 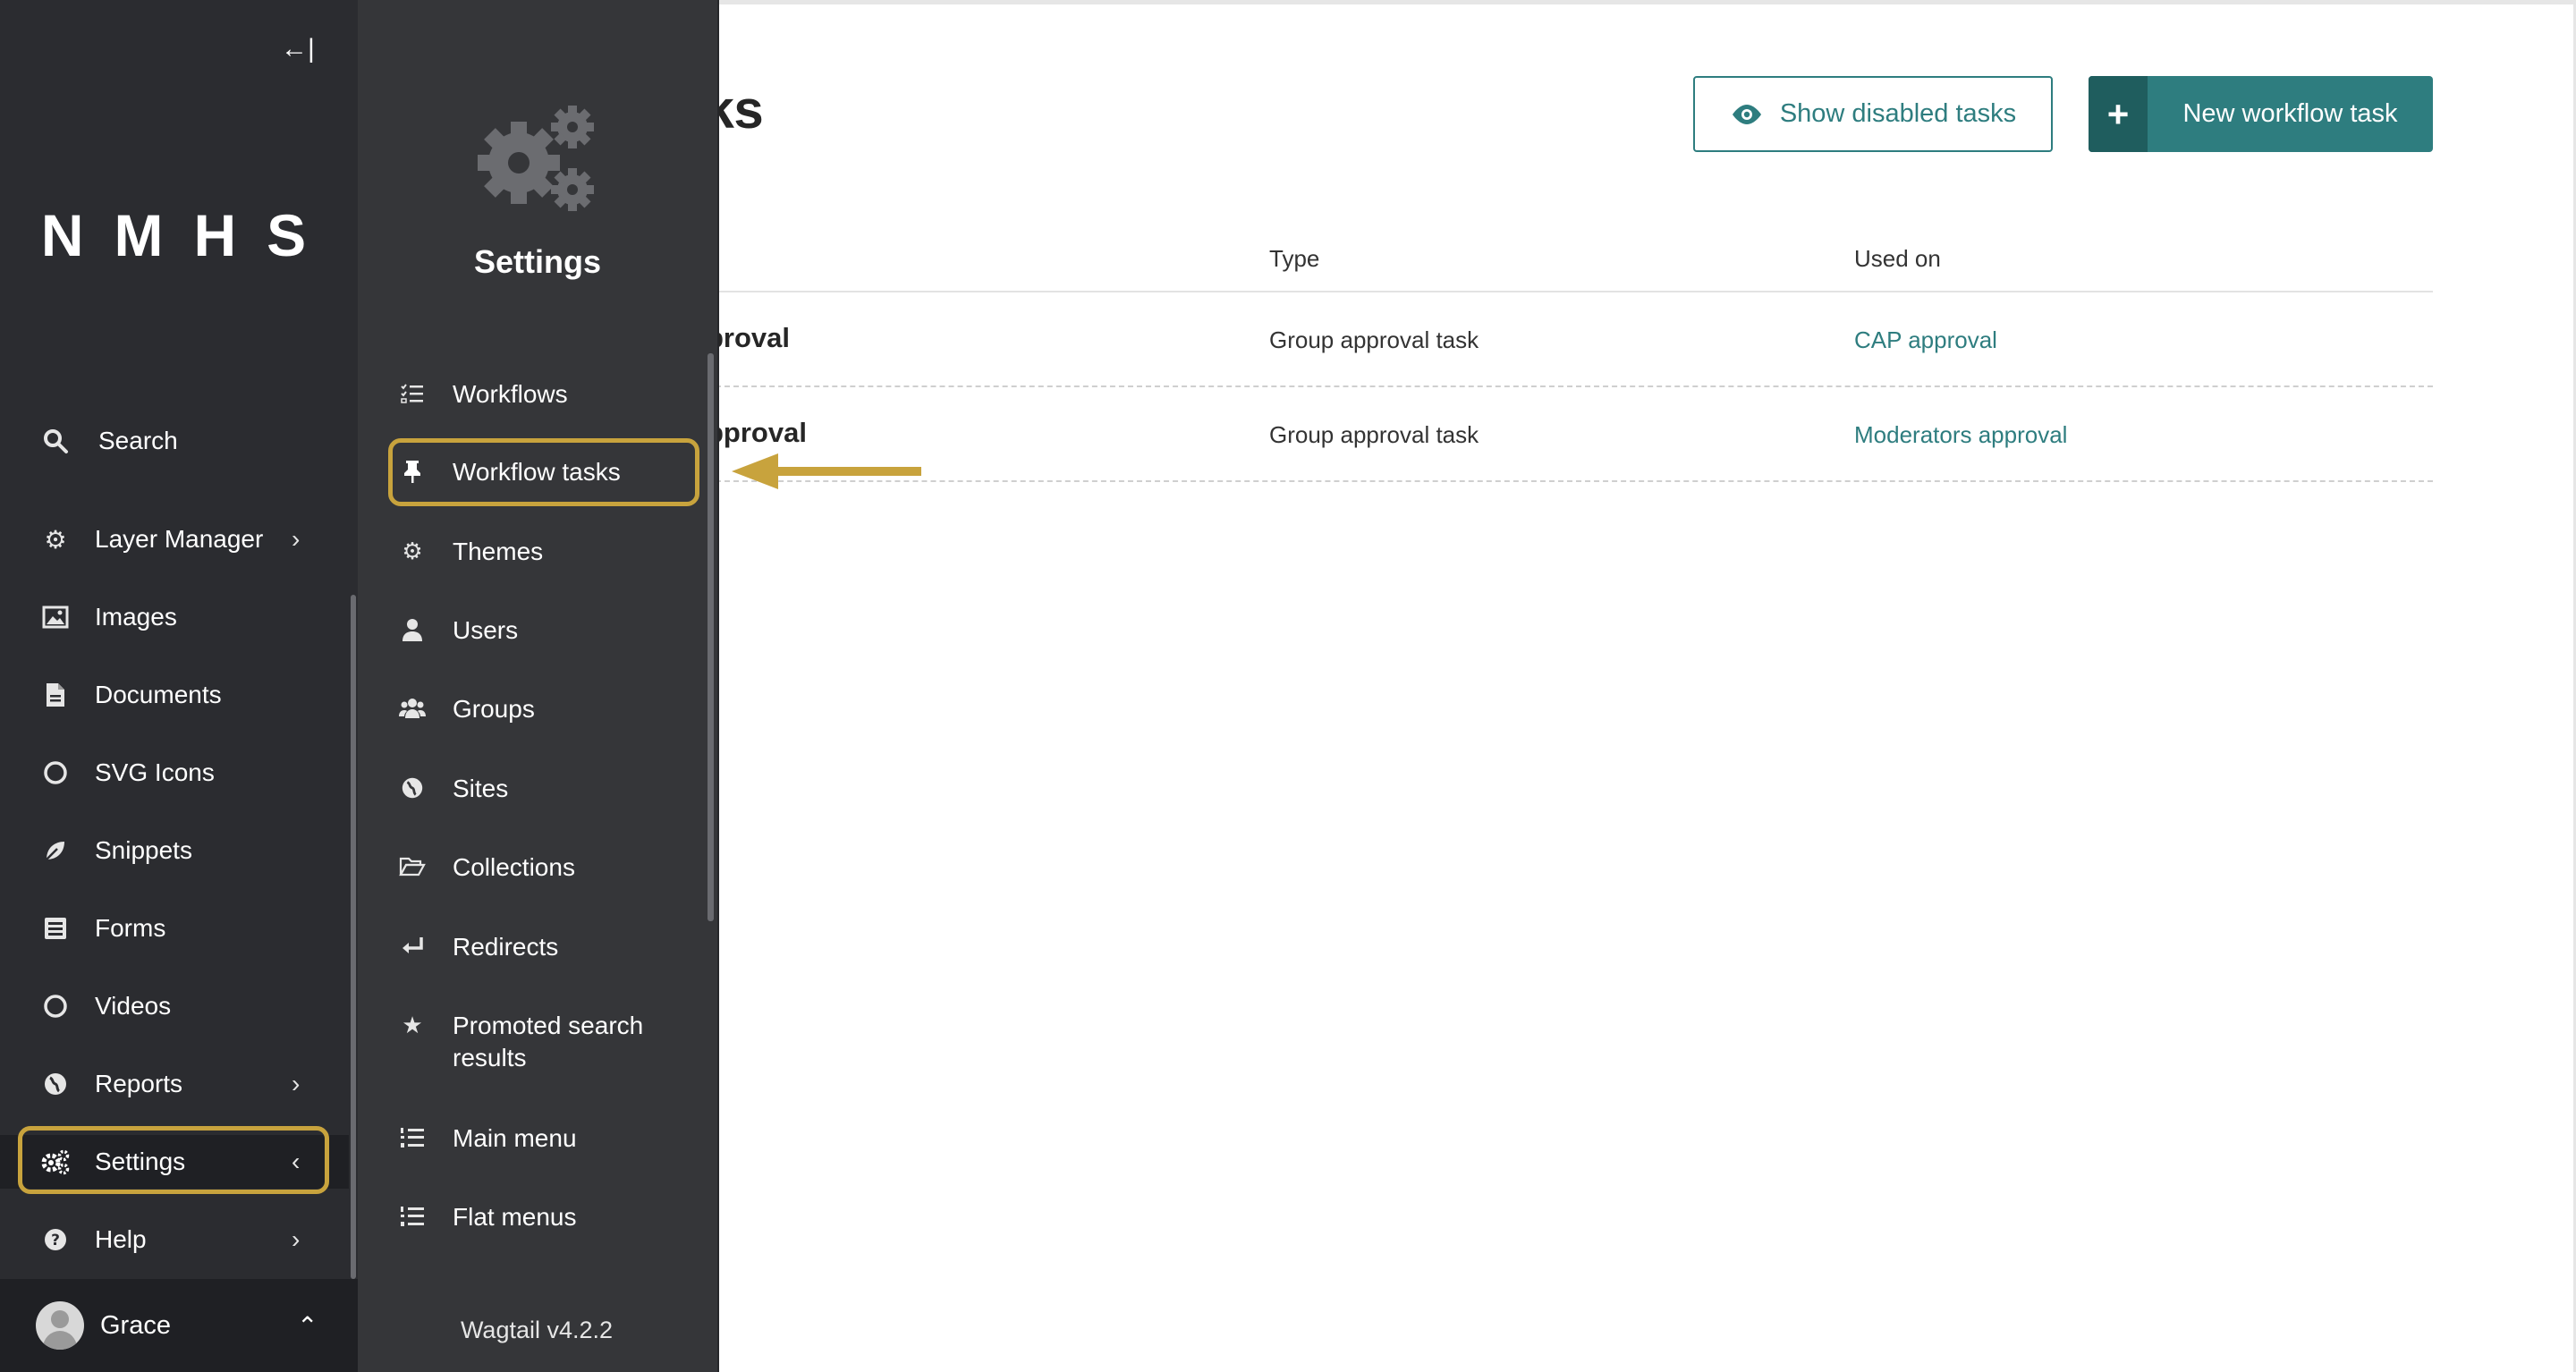 I want to click on sidebar-item-label: Layer Manager, so click(x=179, y=539).